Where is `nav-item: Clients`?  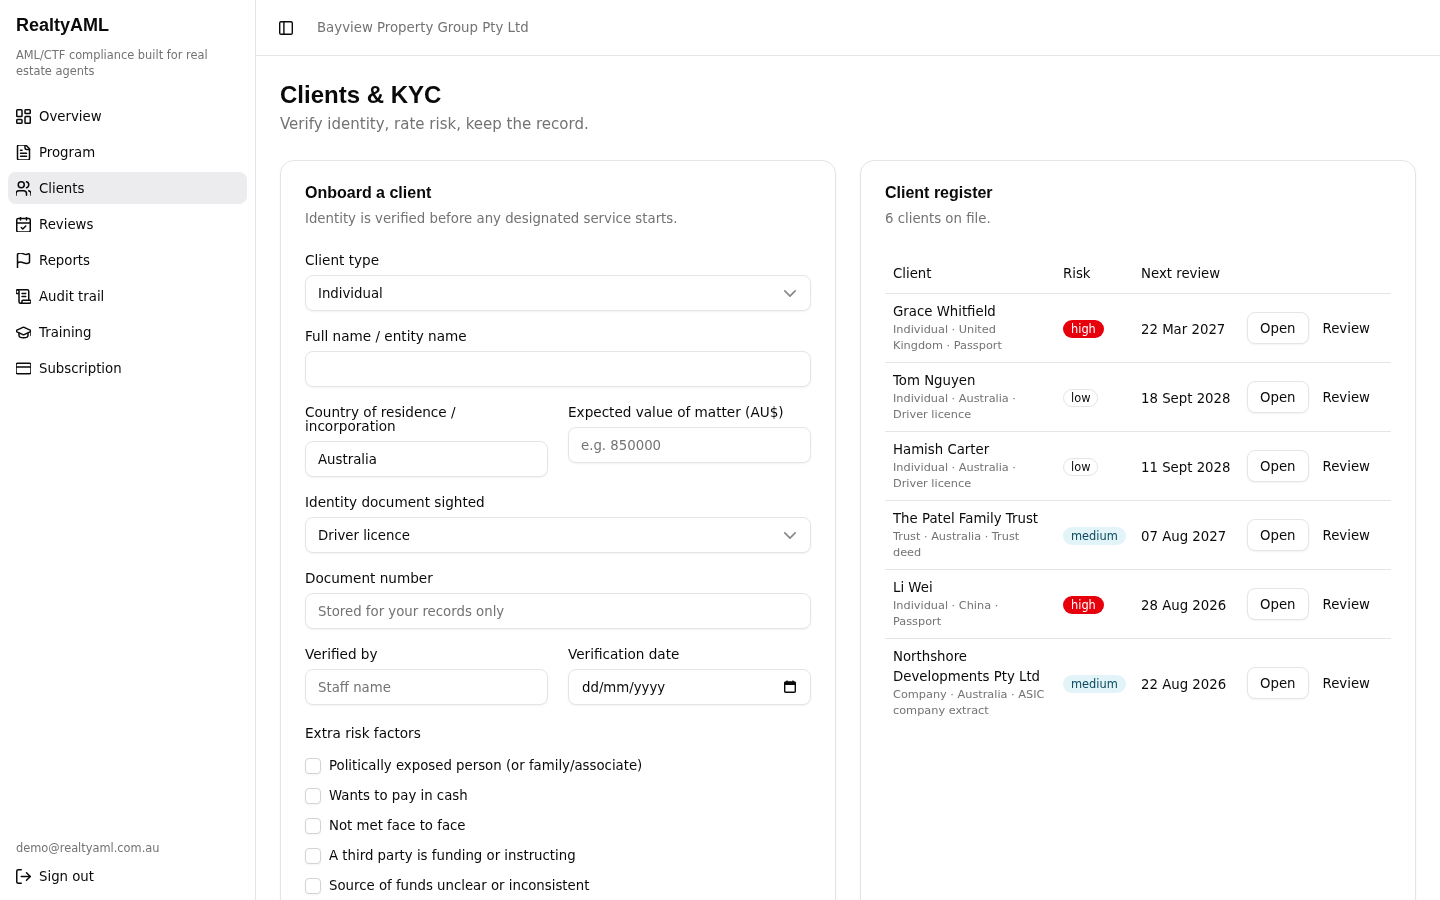 nav-item: Clients is located at coordinates (127, 188).